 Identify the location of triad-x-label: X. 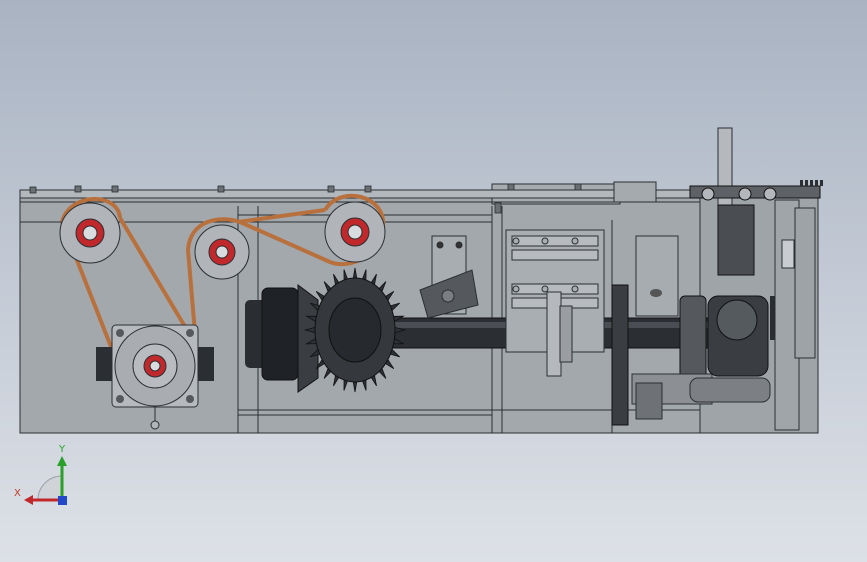
(17, 493).